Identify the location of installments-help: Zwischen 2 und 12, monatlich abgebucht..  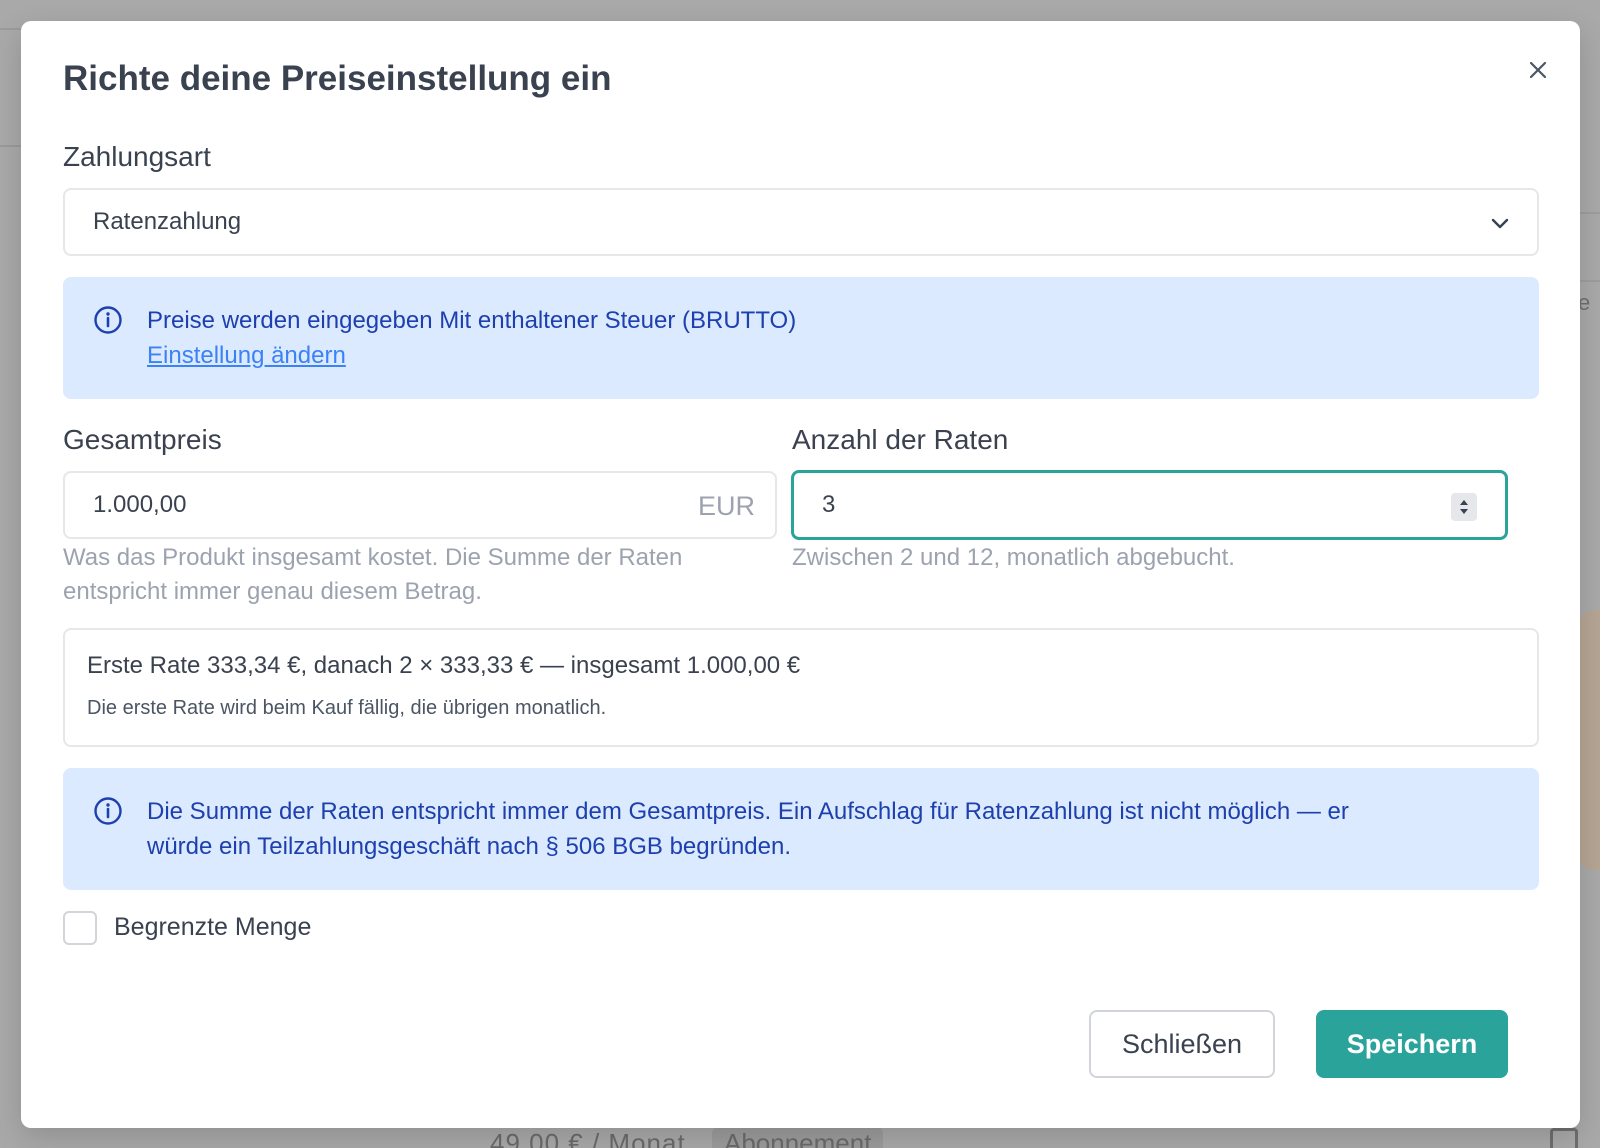
(1013, 557).